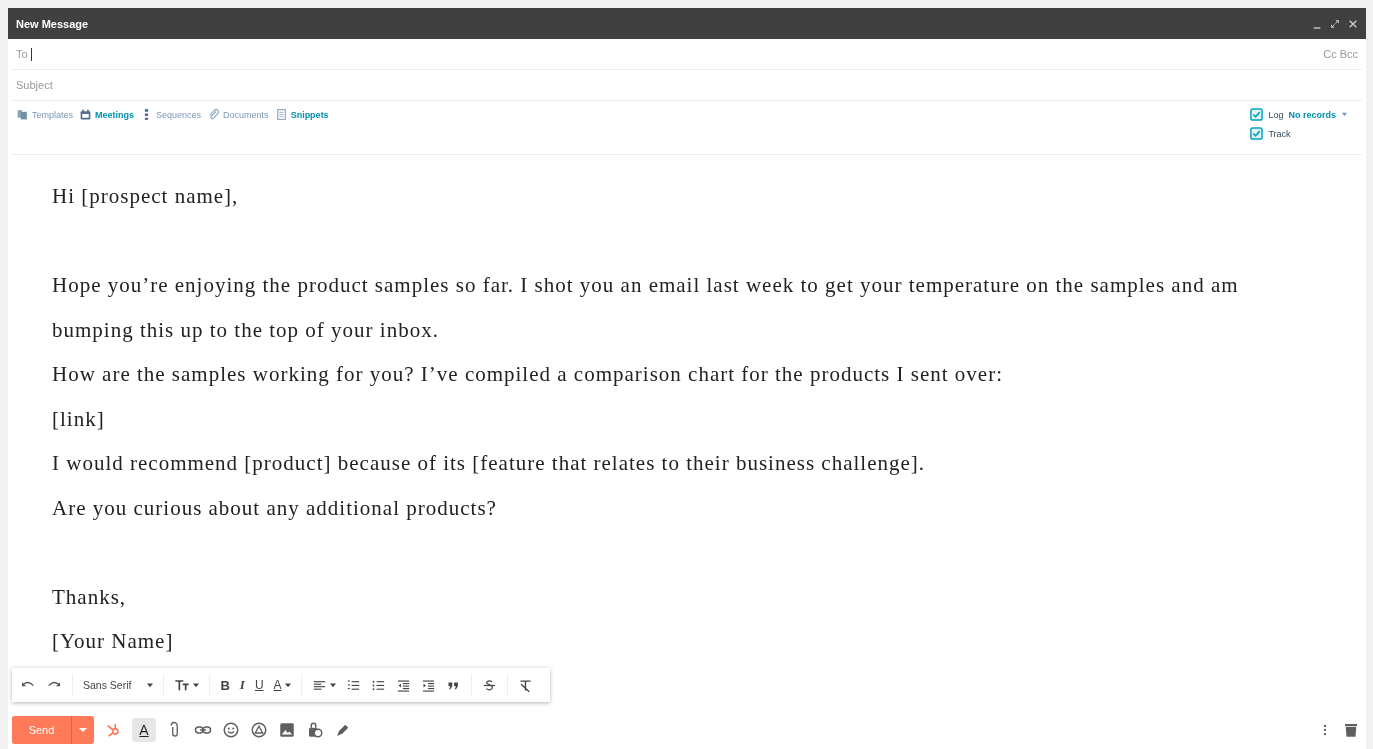  Describe the element at coordinates (1312, 114) in the screenshot. I see `records-dropdown: No records` at that location.